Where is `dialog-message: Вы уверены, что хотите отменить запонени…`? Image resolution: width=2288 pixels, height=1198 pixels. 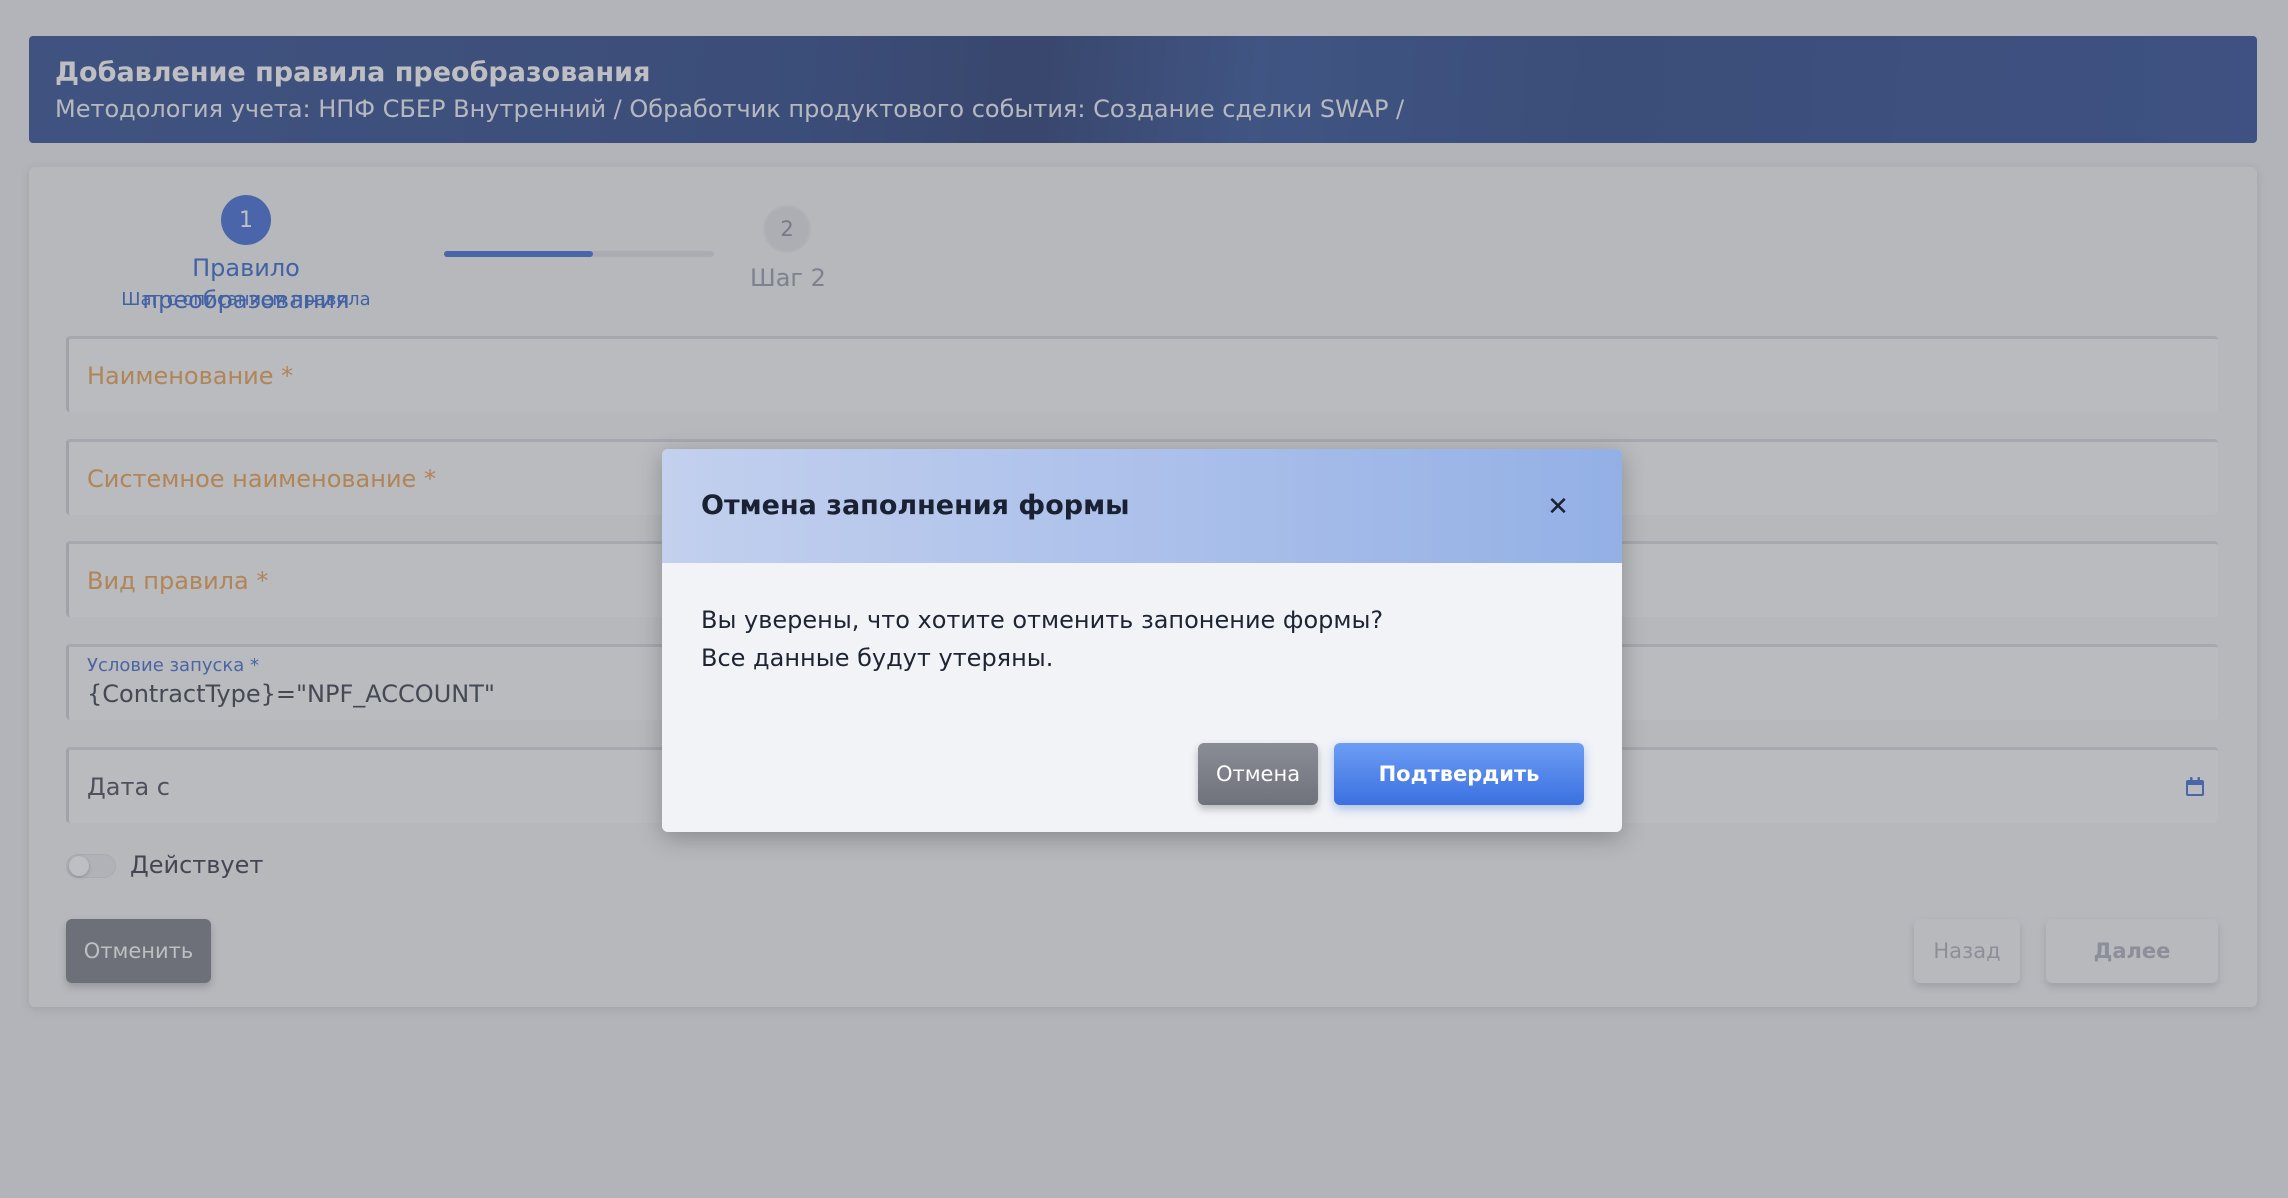
dialog-message: Вы уверены, что хотите отменить запонени… is located at coordinates (1042, 639).